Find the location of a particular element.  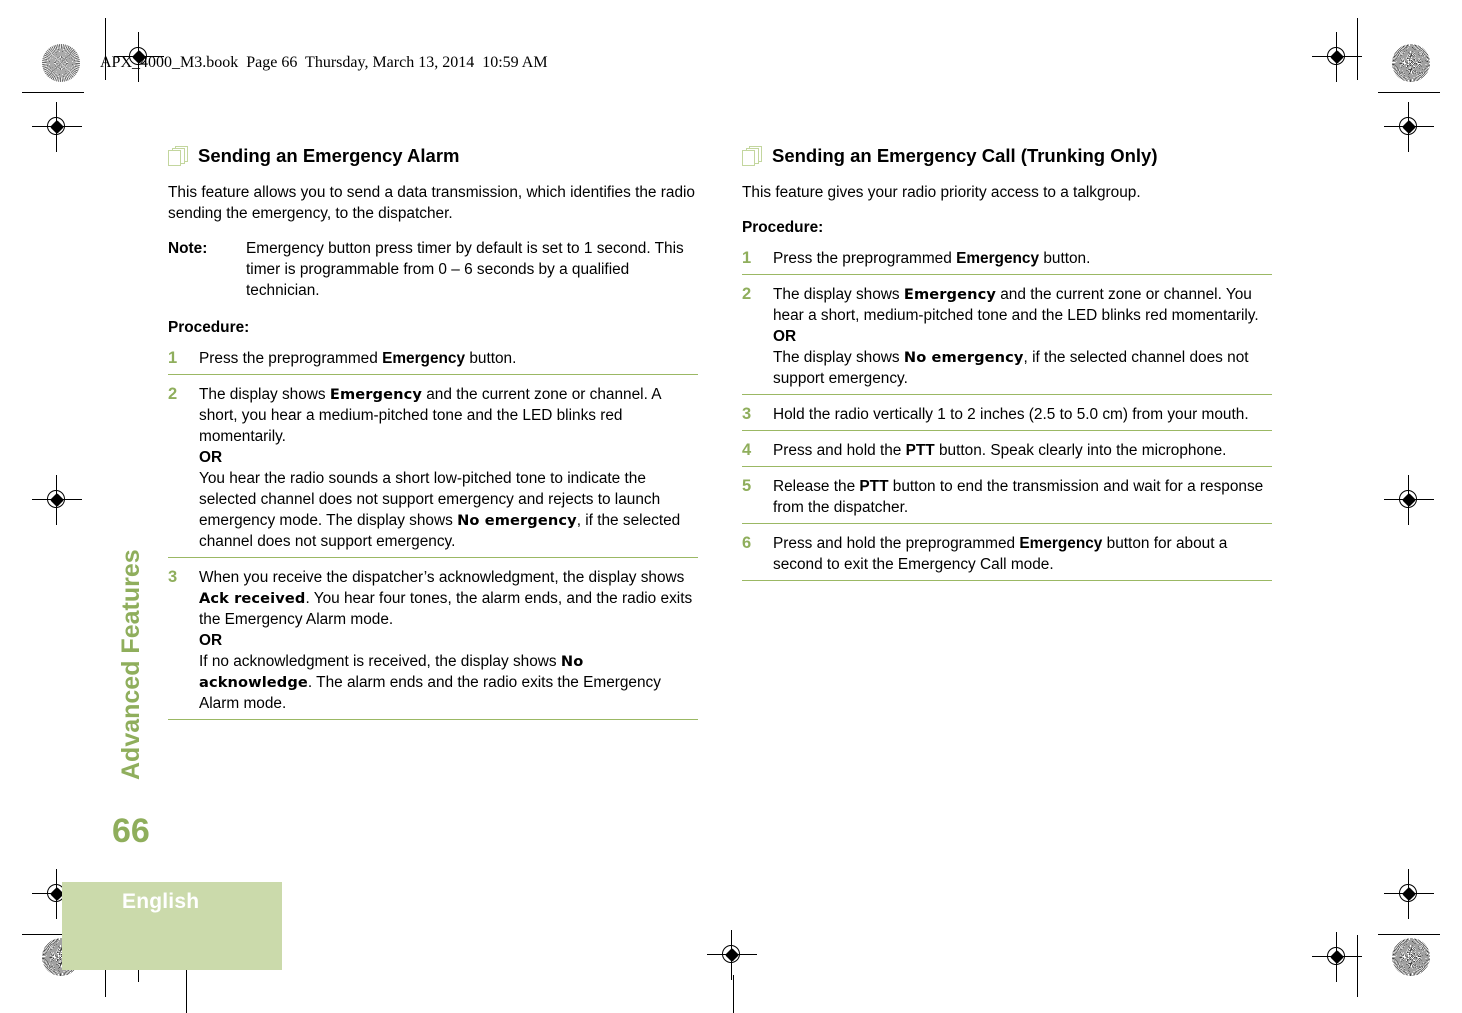

trim-line-bottom-right-h is located at coordinates (1409, 934).